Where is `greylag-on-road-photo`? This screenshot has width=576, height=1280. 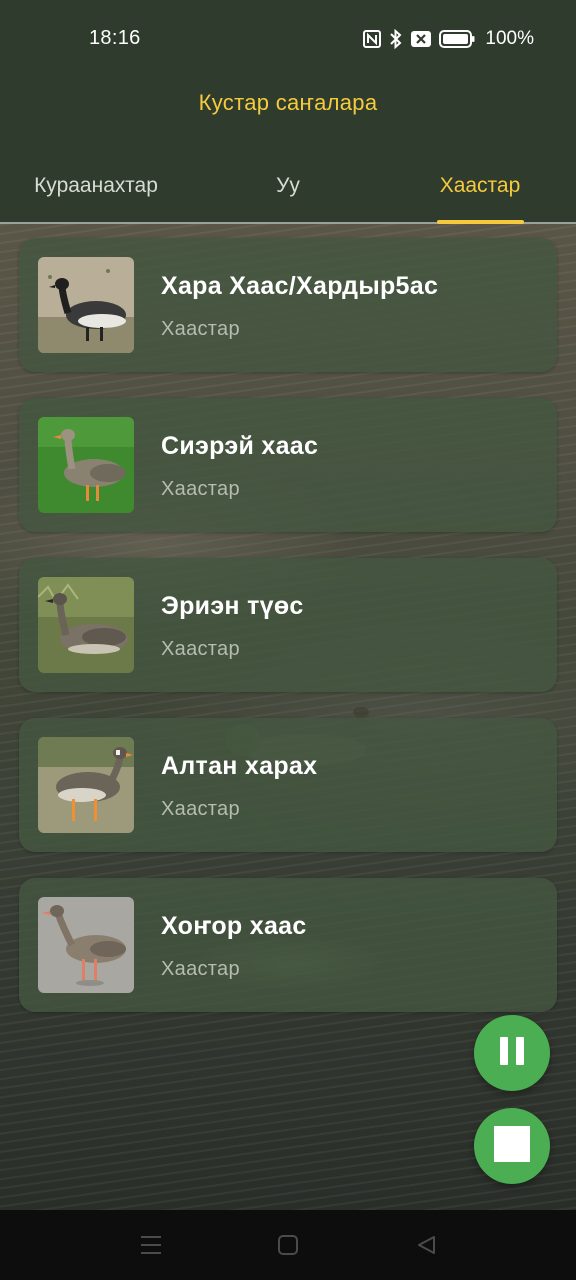
greylag-on-road-photo is located at coordinates (86, 945).